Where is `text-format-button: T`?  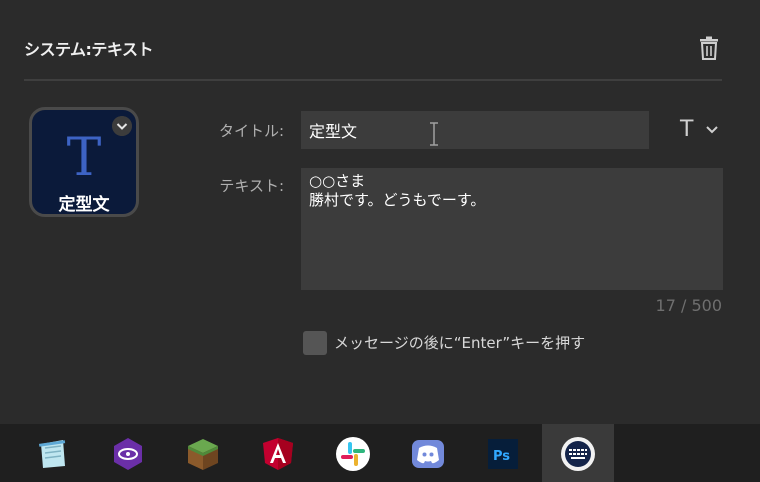
text-format-button: T is located at coordinates (702, 131).